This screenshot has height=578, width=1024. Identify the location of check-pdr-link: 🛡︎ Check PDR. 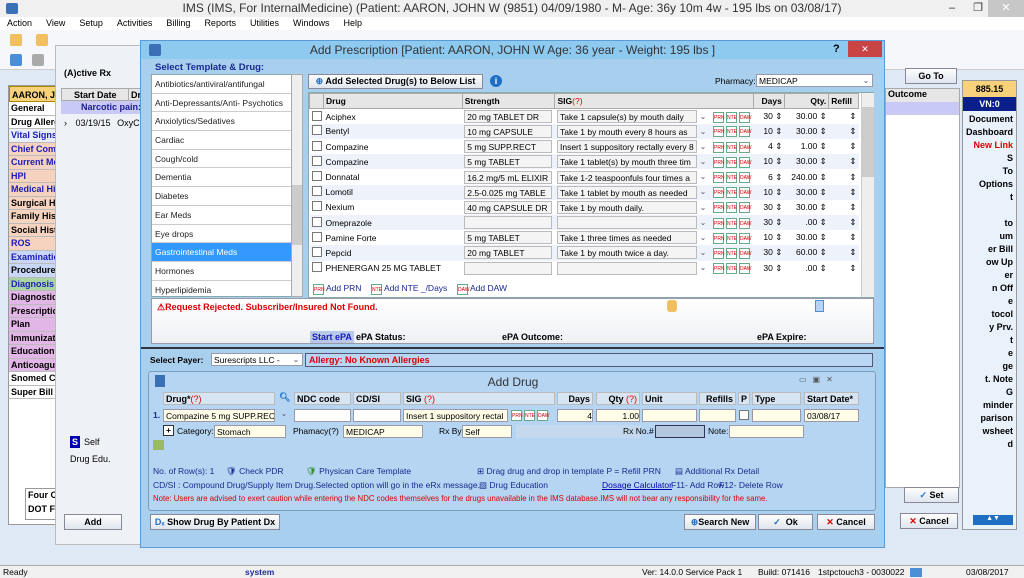
(255, 471).